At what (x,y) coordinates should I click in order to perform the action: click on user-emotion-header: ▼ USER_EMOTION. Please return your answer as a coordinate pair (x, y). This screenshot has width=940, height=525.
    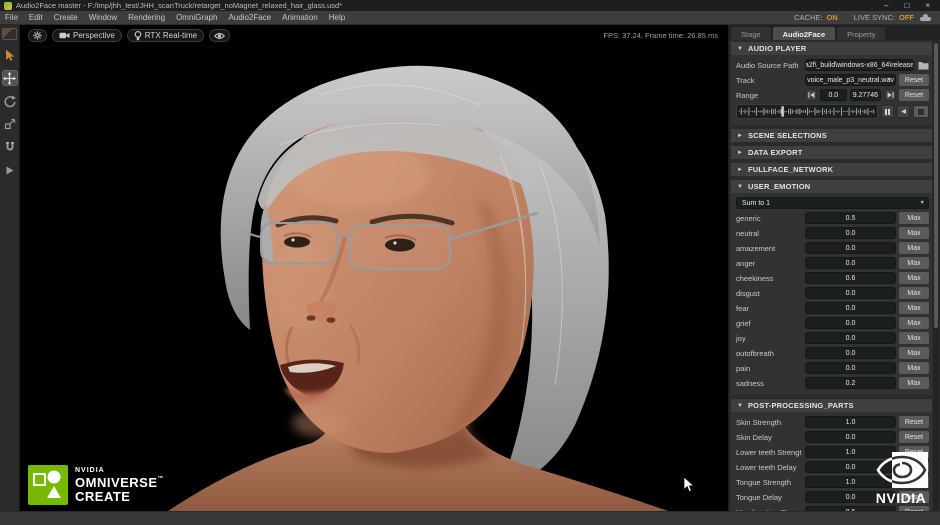
    Looking at the image, I should click on (831, 186).